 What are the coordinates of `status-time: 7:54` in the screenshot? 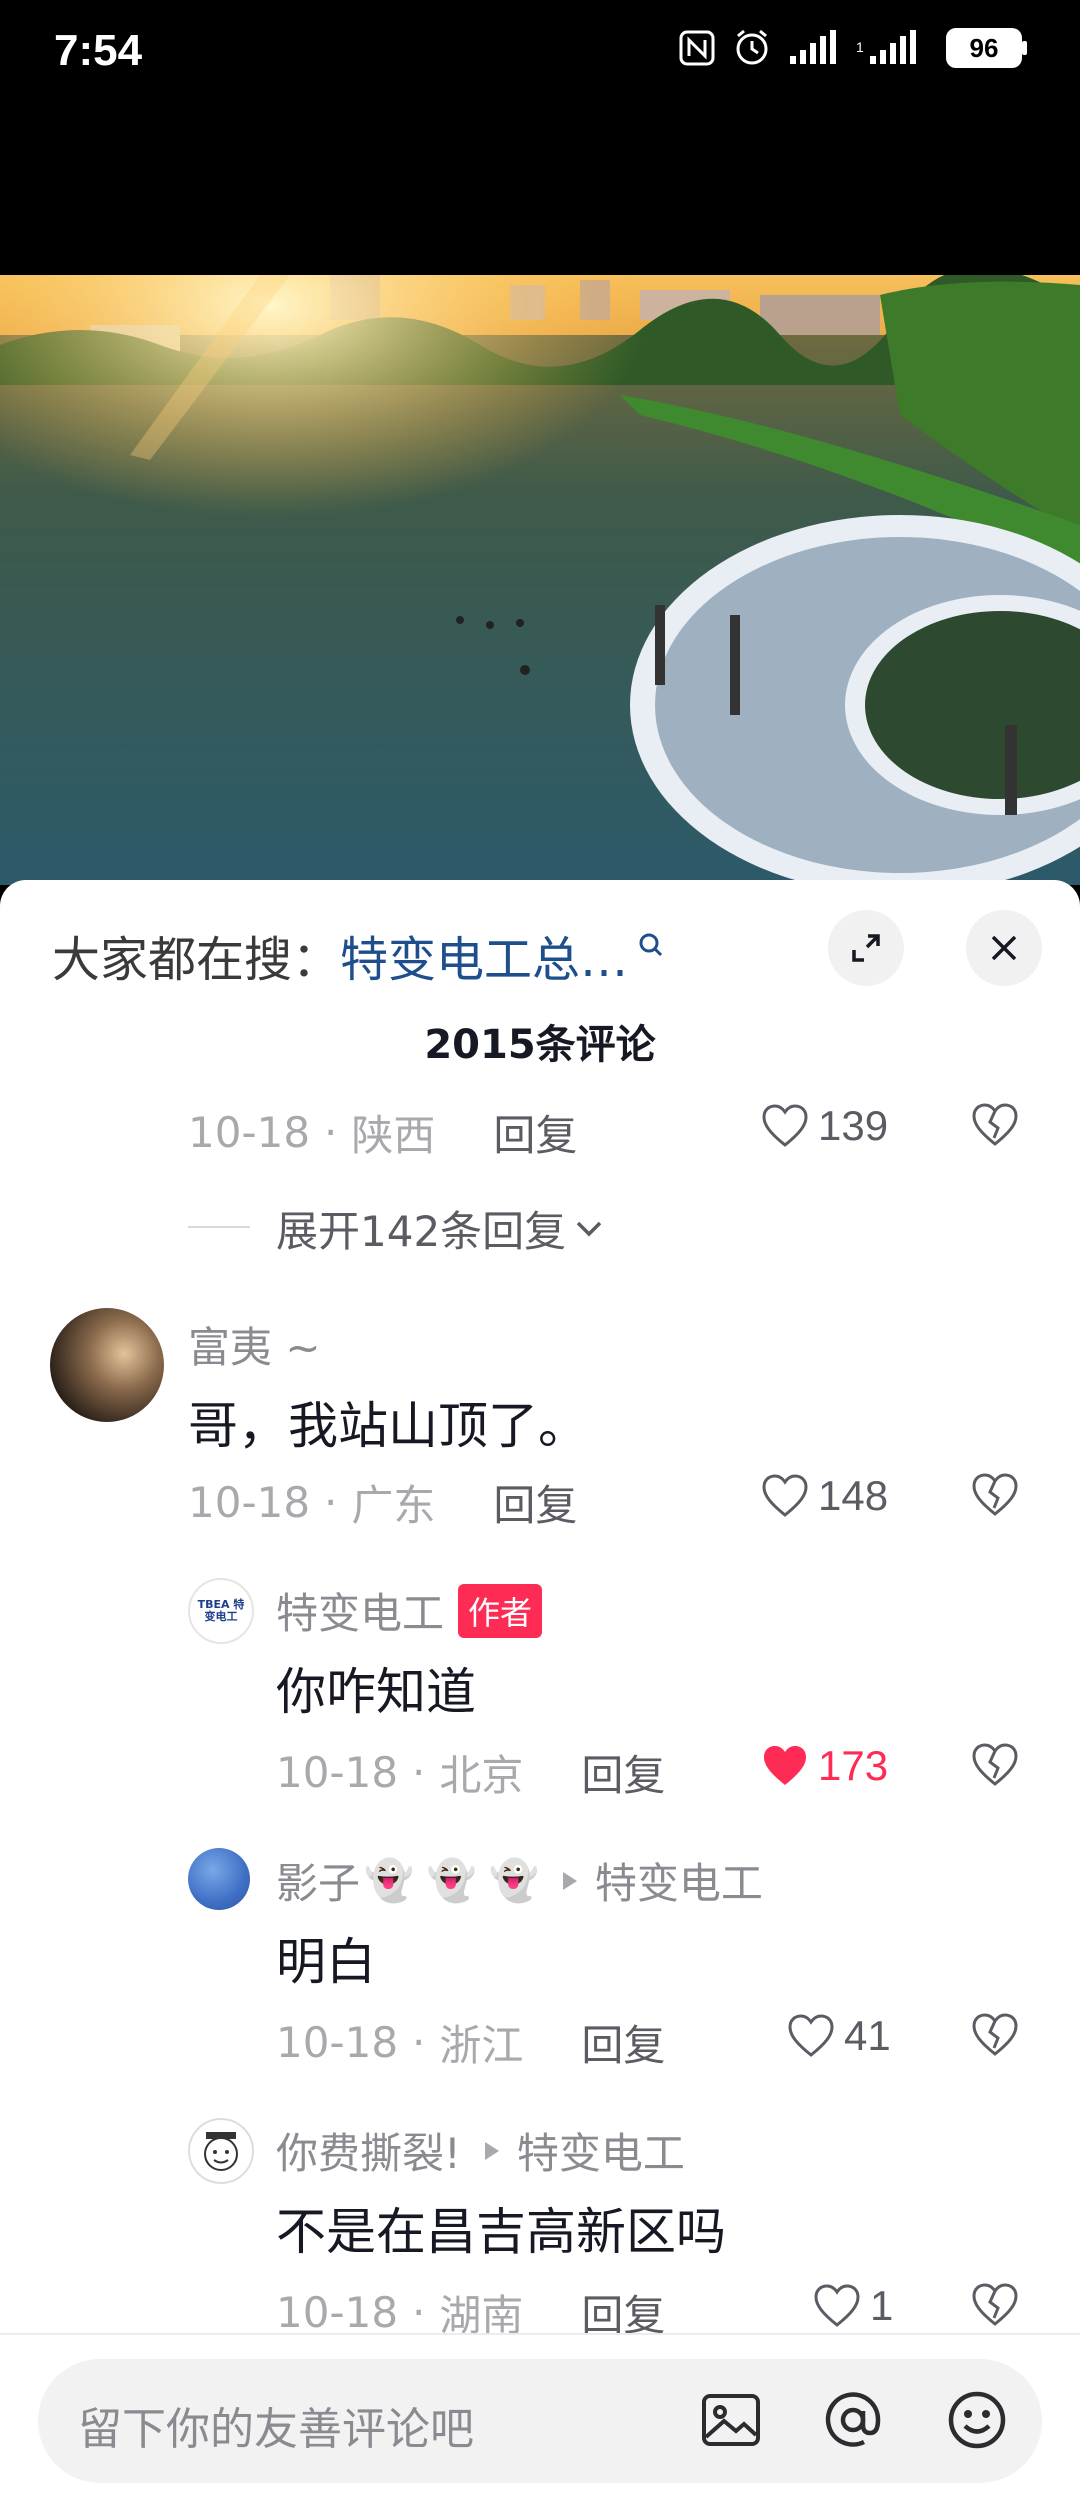 It's located at (98, 50).